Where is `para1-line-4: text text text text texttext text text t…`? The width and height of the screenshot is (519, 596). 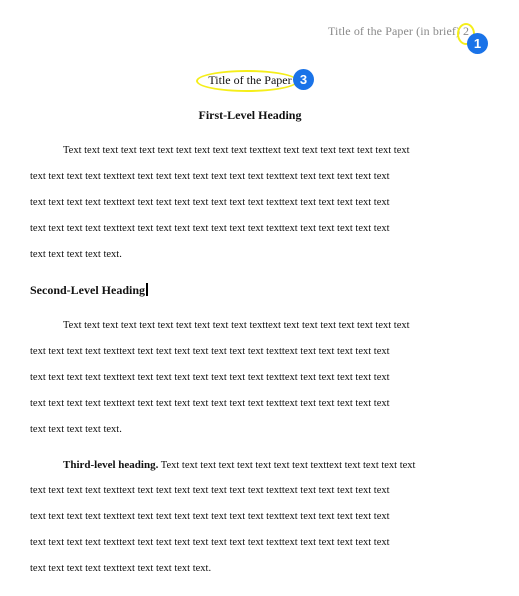 para1-line-4: text text text text texttext text text t… is located at coordinates (210, 228).